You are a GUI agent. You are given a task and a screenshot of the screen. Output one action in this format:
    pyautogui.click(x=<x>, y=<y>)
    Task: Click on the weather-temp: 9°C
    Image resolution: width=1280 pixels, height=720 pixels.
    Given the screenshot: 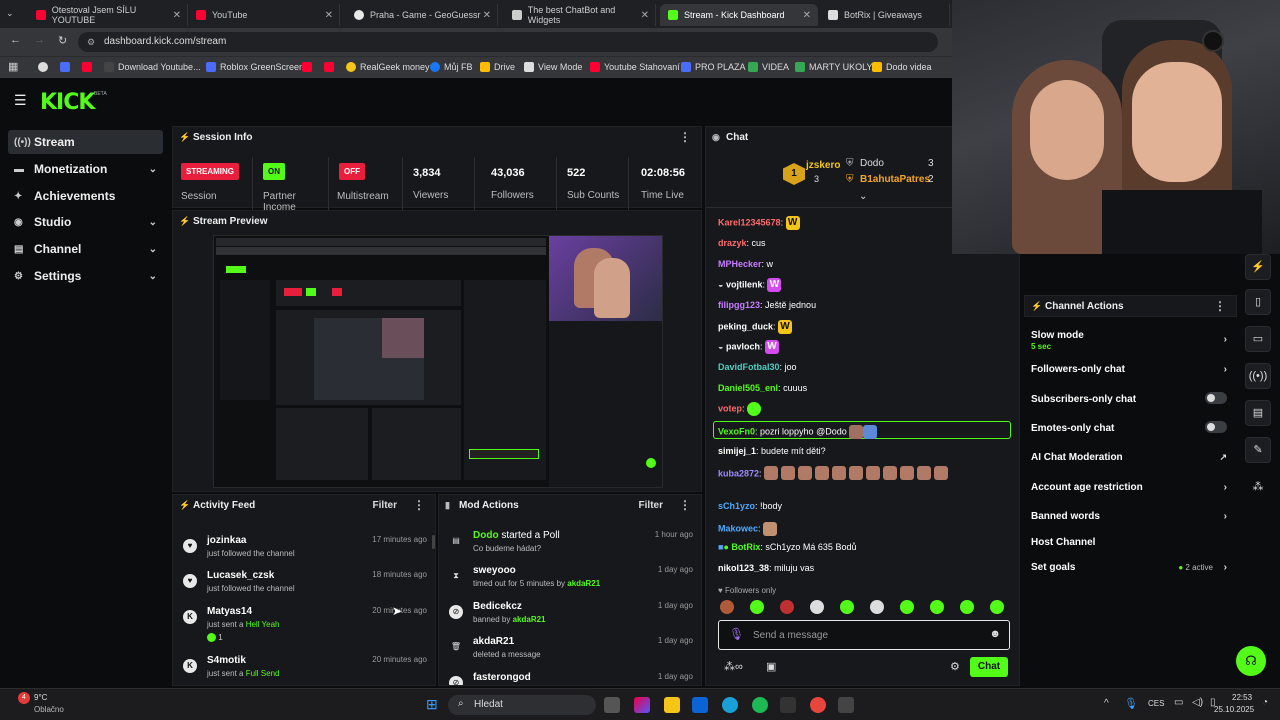 What is the action you would take?
    pyautogui.click(x=40, y=697)
    